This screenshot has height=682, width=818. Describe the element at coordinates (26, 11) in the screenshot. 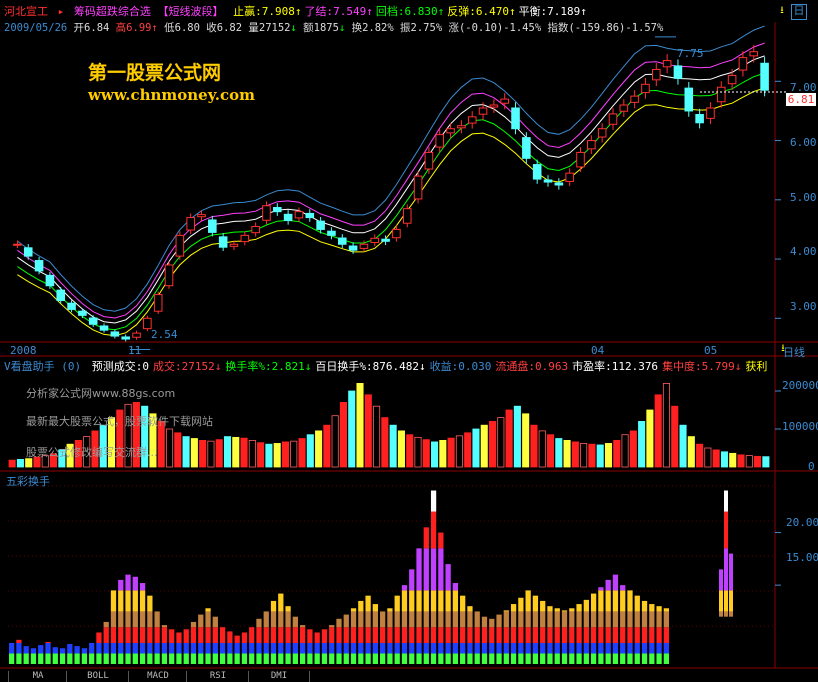

I see `stock-name: 河北宣工` at that location.